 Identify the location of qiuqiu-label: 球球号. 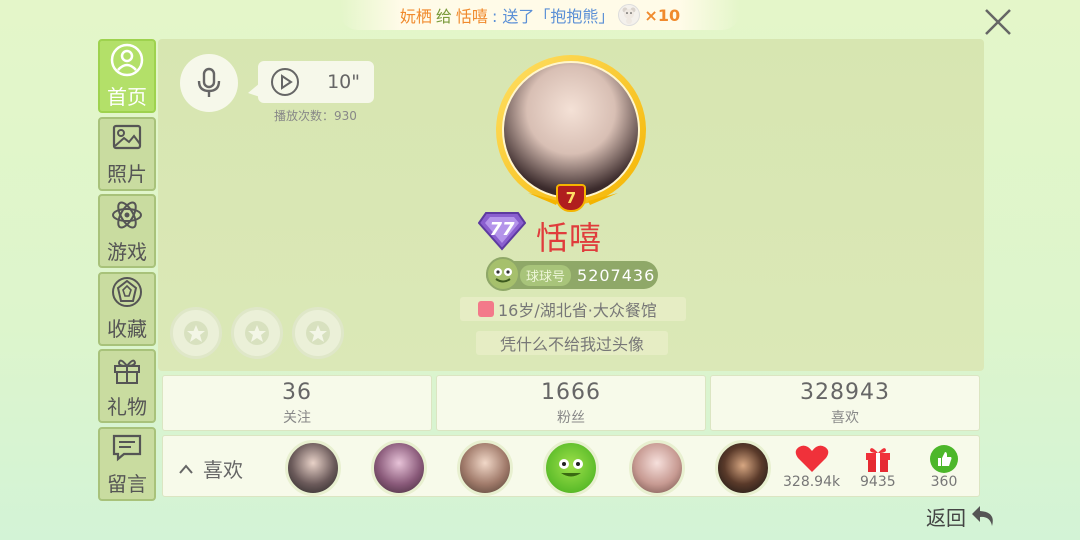
(546, 275).